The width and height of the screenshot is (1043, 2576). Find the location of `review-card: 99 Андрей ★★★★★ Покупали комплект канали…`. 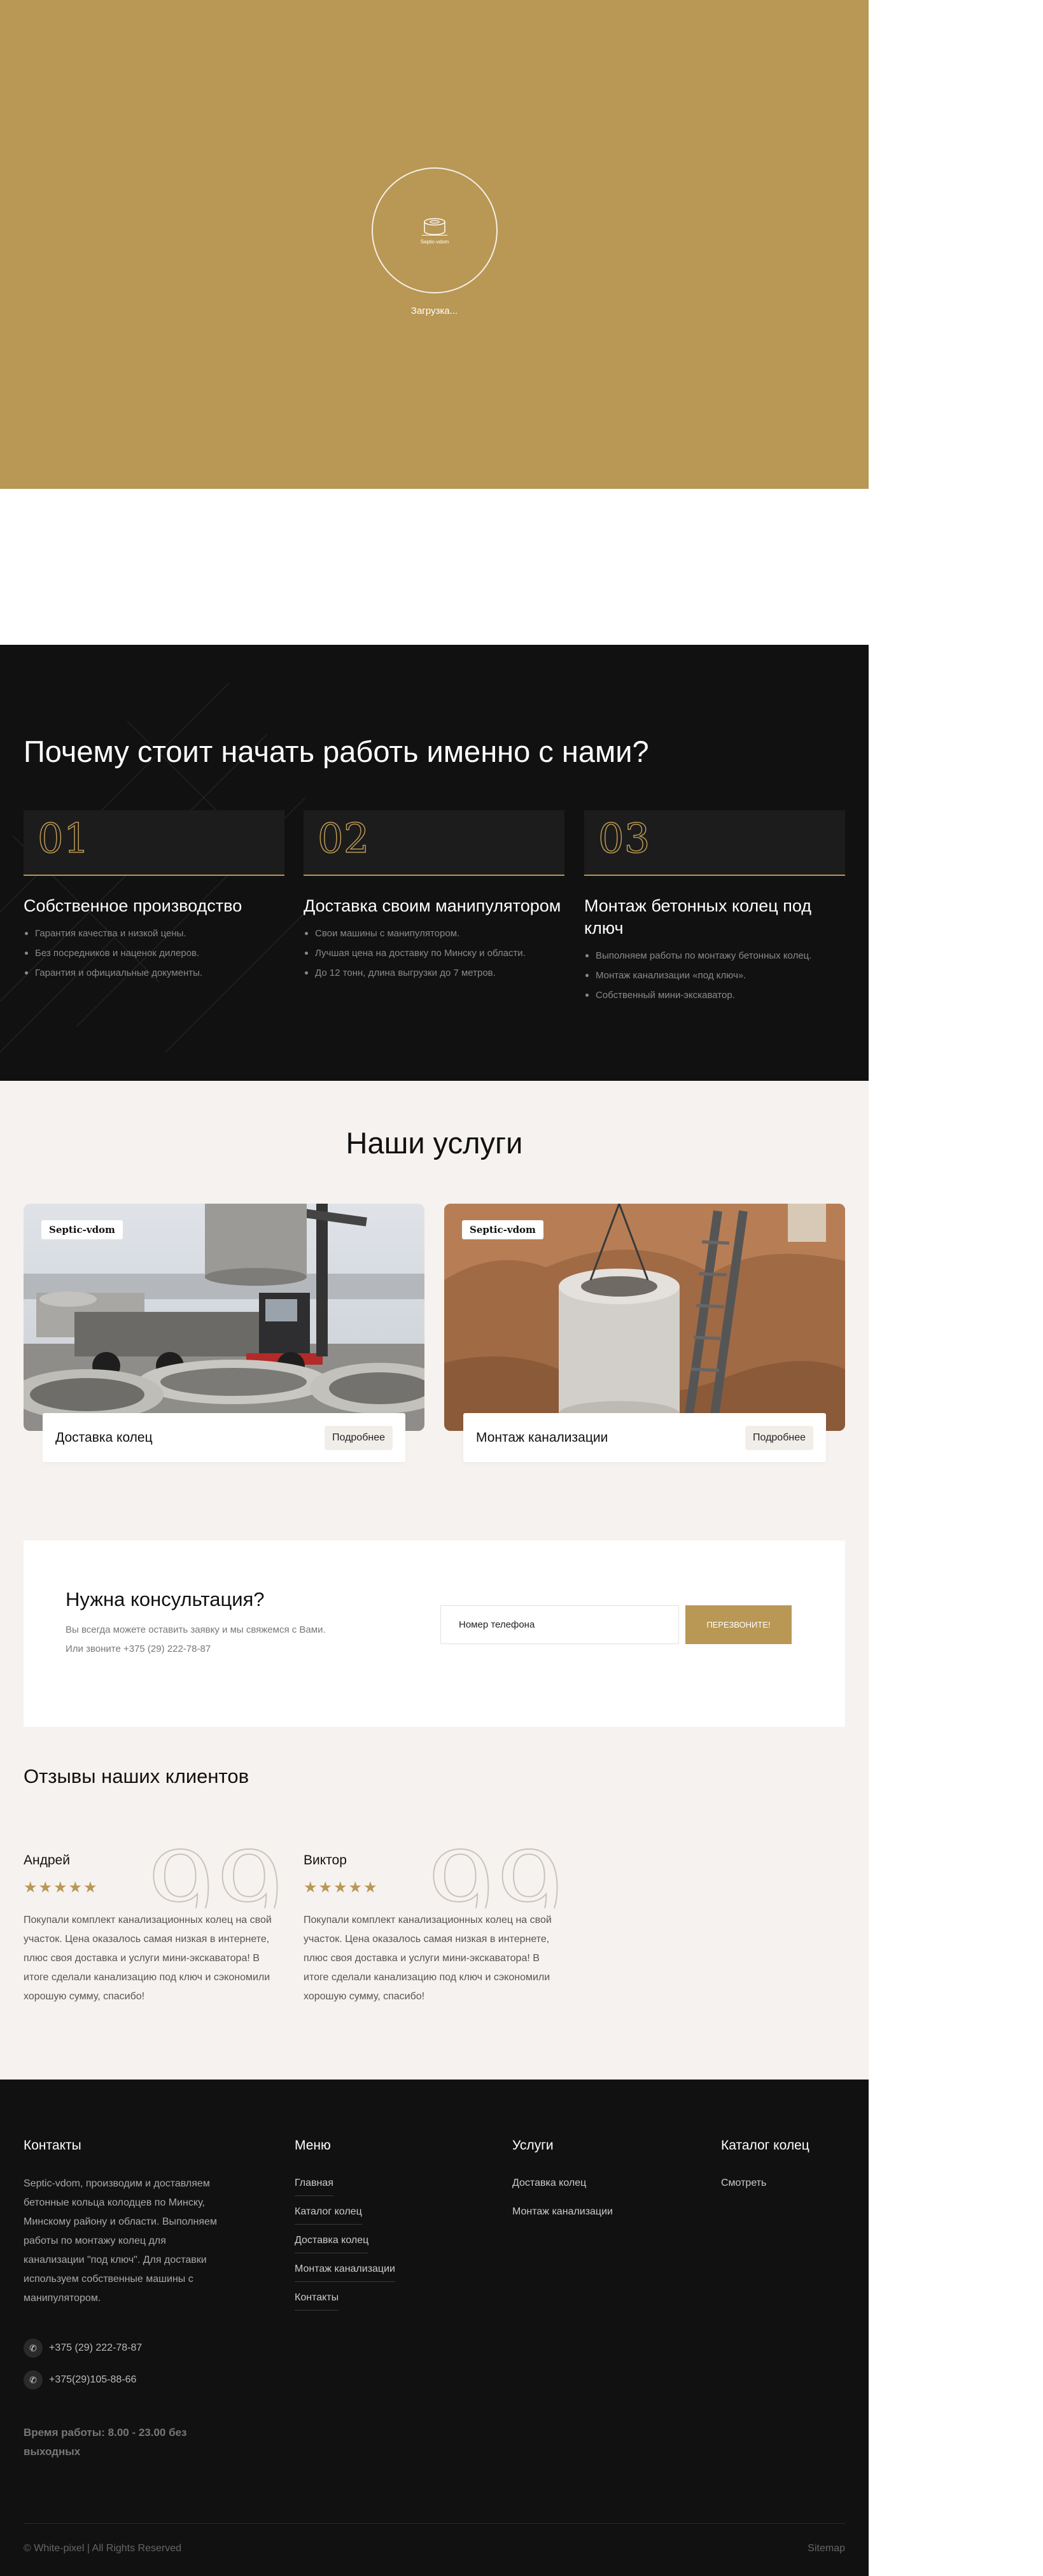

review-card: 99 Андрей ★★★★★ Покупали комплект канали… is located at coordinates (154, 1926).